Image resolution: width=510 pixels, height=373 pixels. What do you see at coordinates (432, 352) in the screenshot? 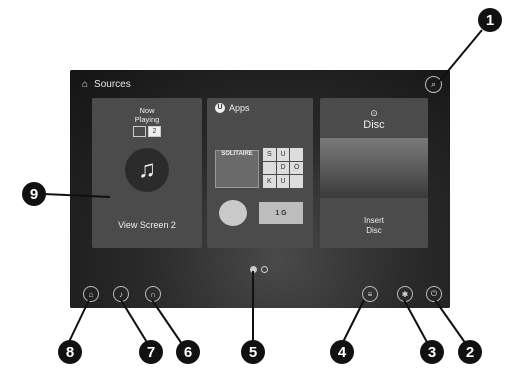
I see `callout-3: 3` at bounding box center [432, 352].